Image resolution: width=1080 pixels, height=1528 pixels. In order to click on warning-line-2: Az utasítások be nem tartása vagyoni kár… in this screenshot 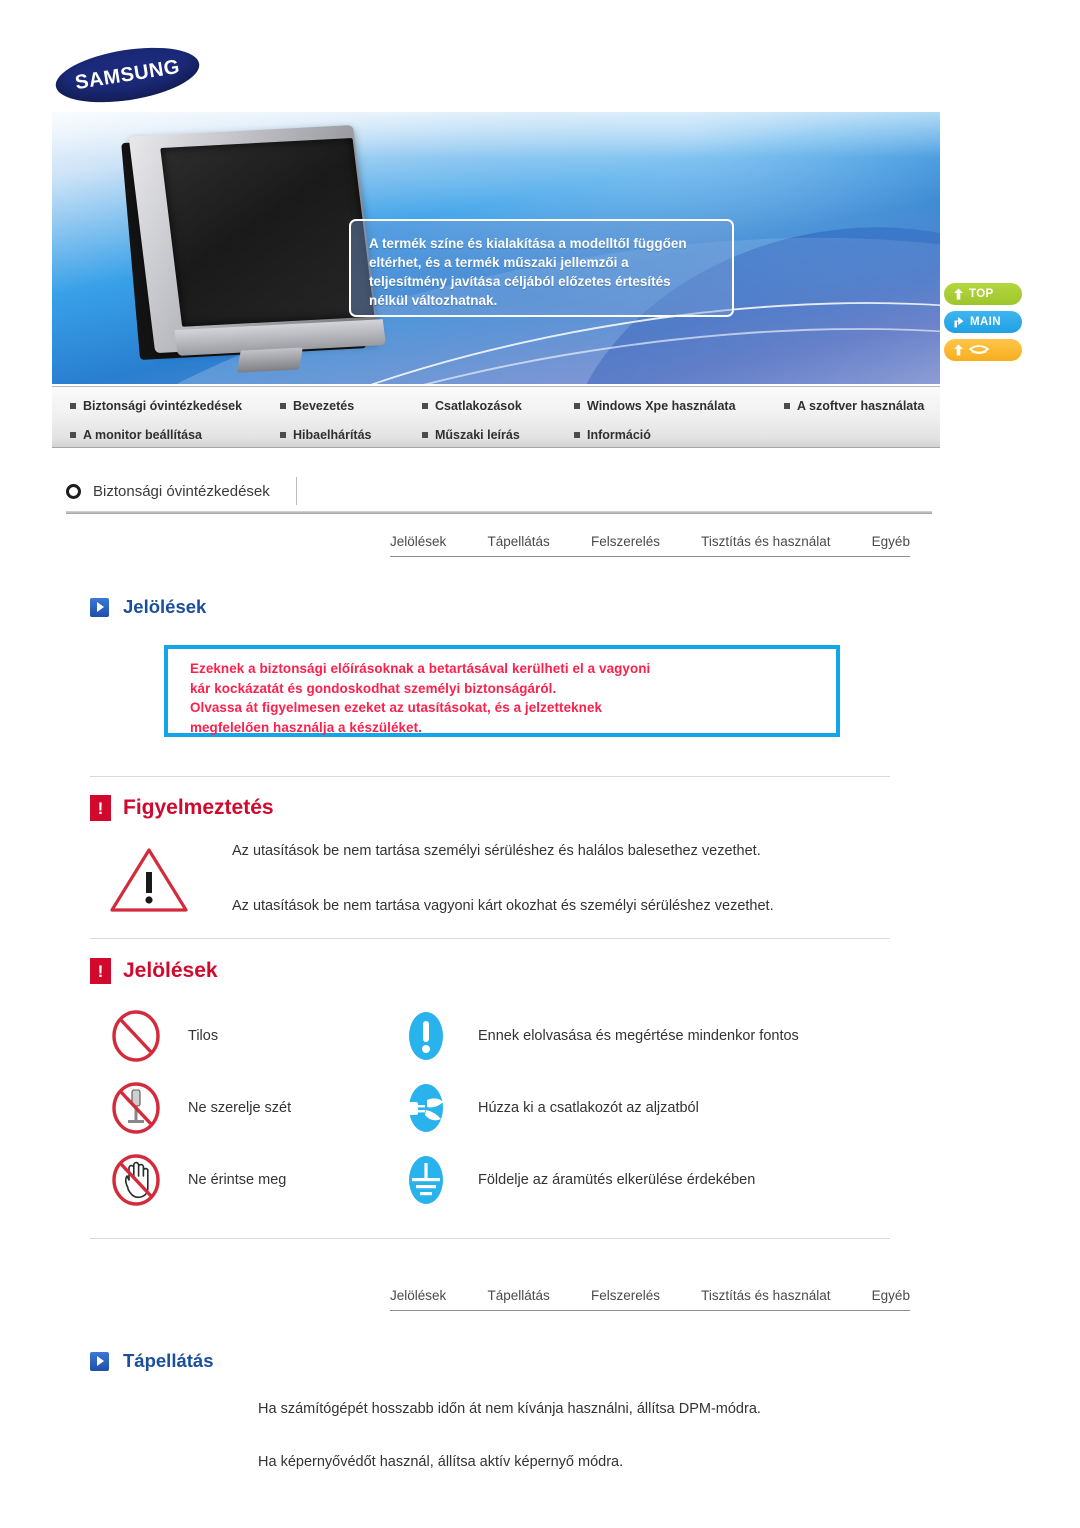, I will do `click(503, 905)`.